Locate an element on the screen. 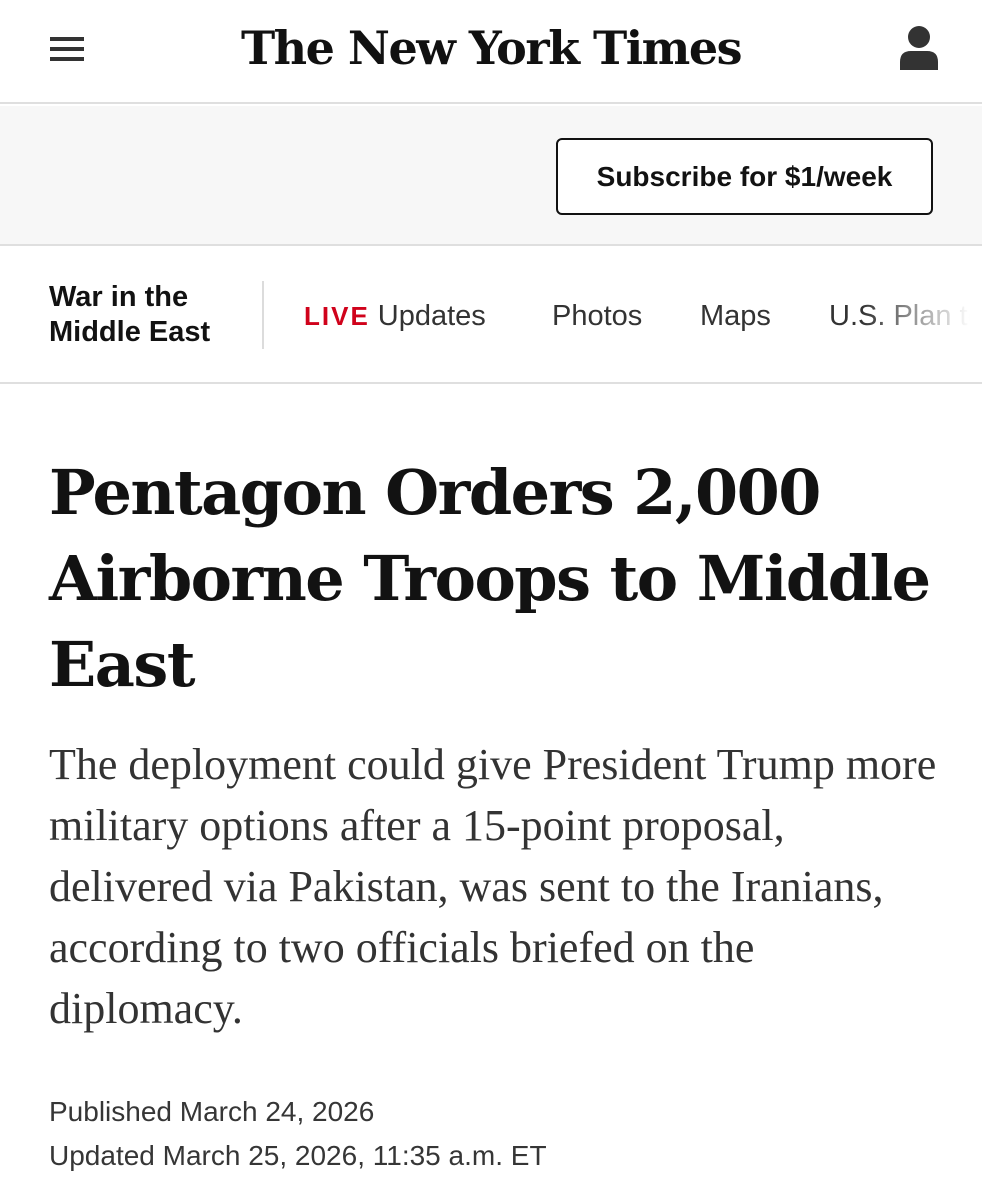 The width and height of the screenshot is (982, 1199). live-badge: LIVE is located at coordinates (337, 316).